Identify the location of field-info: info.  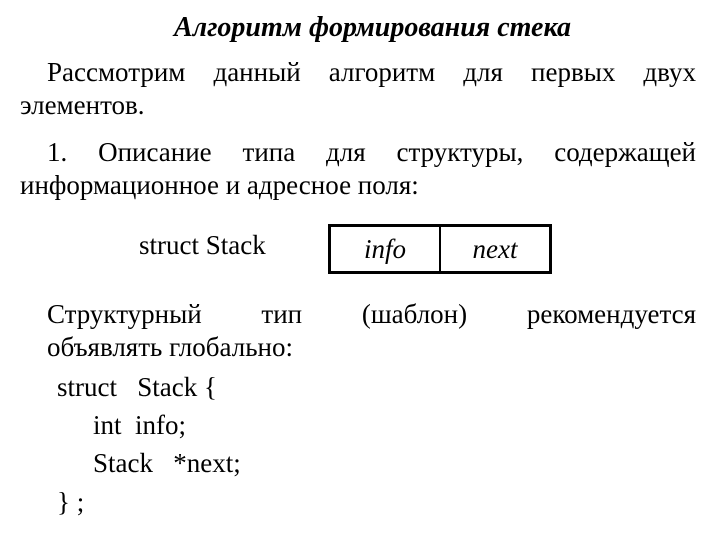
(384, 248).